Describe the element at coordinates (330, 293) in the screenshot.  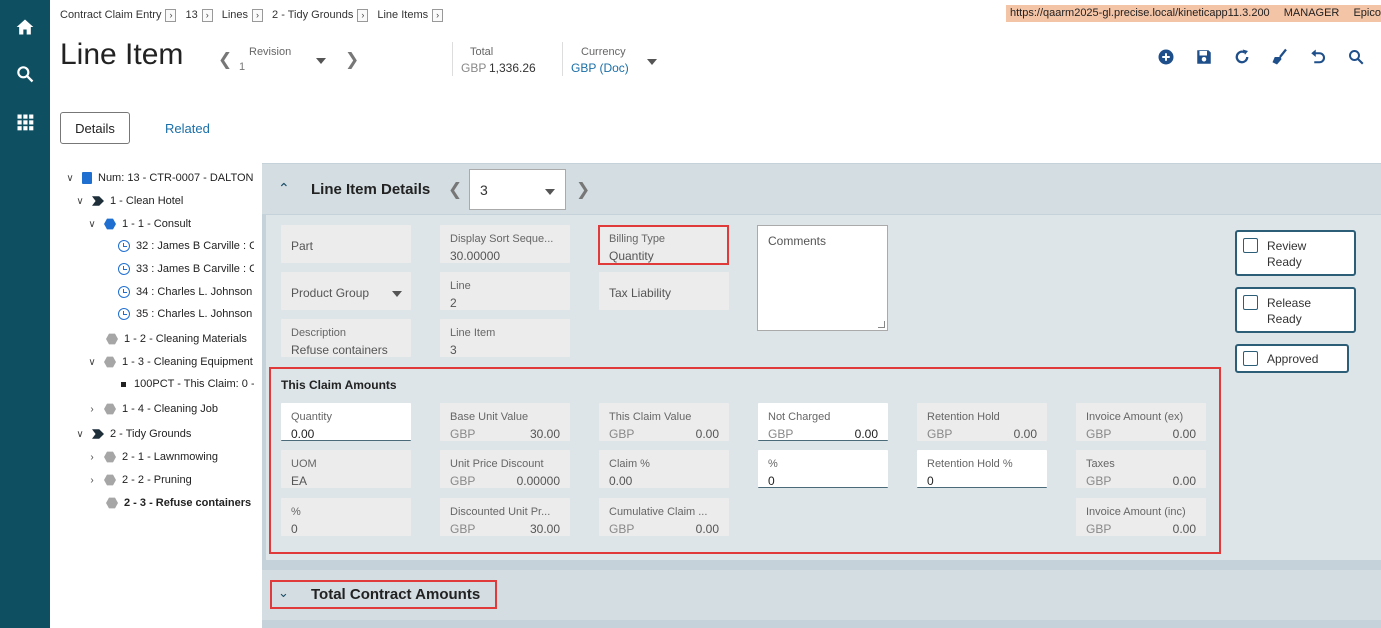
I see `field-label: Product Group` at that location.